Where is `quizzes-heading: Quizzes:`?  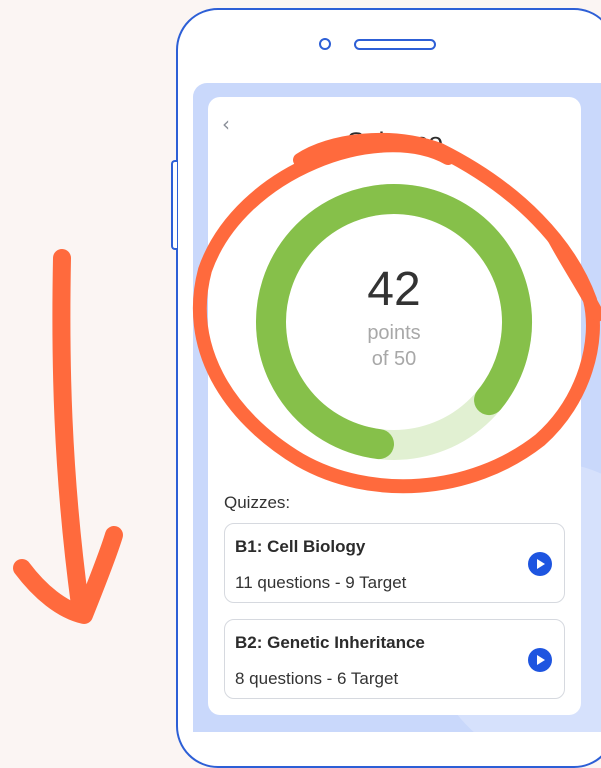 quizzes-heading: Quizzes: is located at coordinates (257, 502).